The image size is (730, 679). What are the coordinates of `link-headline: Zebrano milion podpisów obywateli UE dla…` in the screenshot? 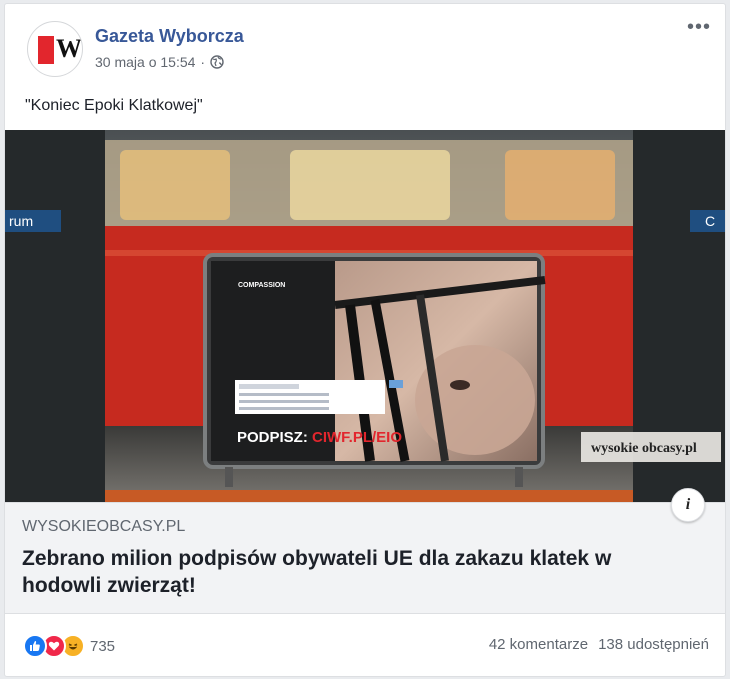 It's located at (352, 572).